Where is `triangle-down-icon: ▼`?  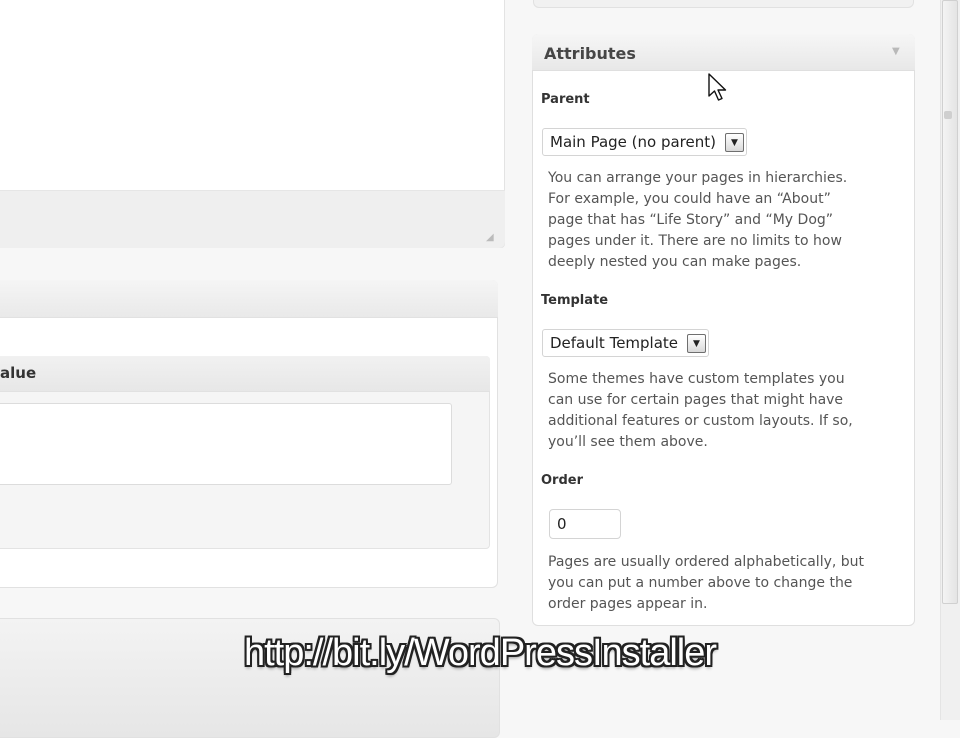 triangle-down-icon: ▼ is located at coordinates (896, 51).